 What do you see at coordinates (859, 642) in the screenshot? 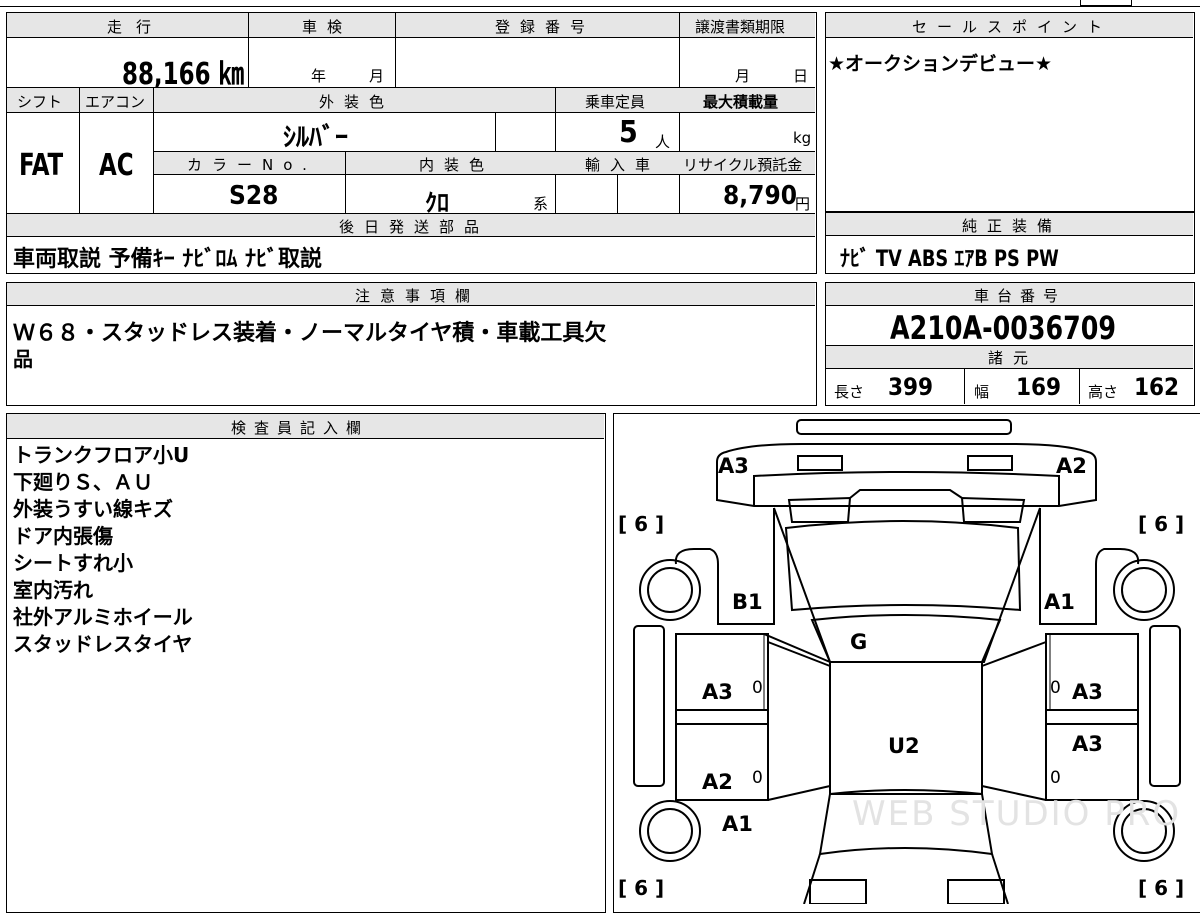
I see `mark-roof: G` at bounding box center [859, 642].